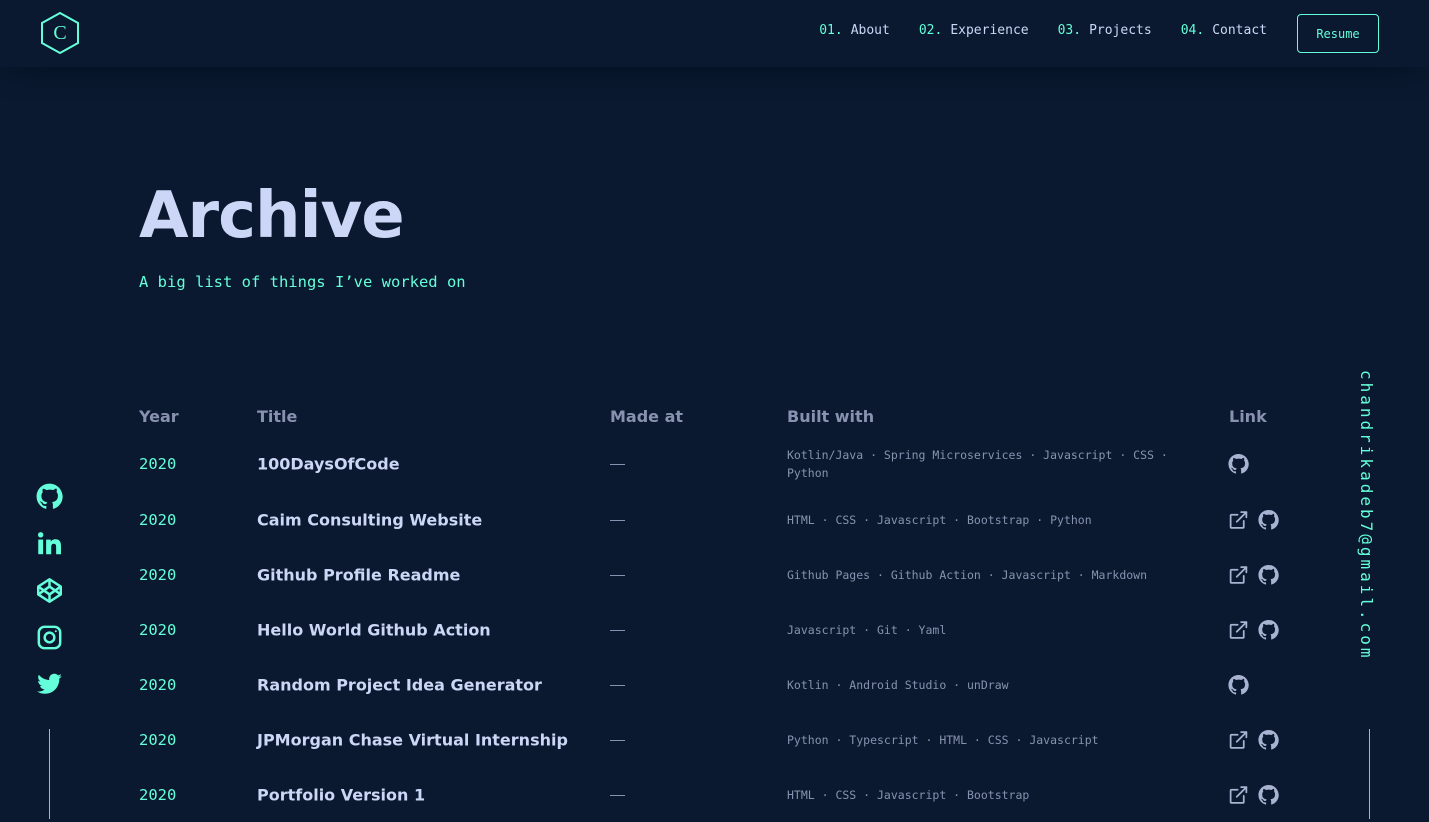 Image resolution: width=1429 pixels, height=822 pixels. I want to click on row-title: Caim Consulting Website, so click(370, 519).